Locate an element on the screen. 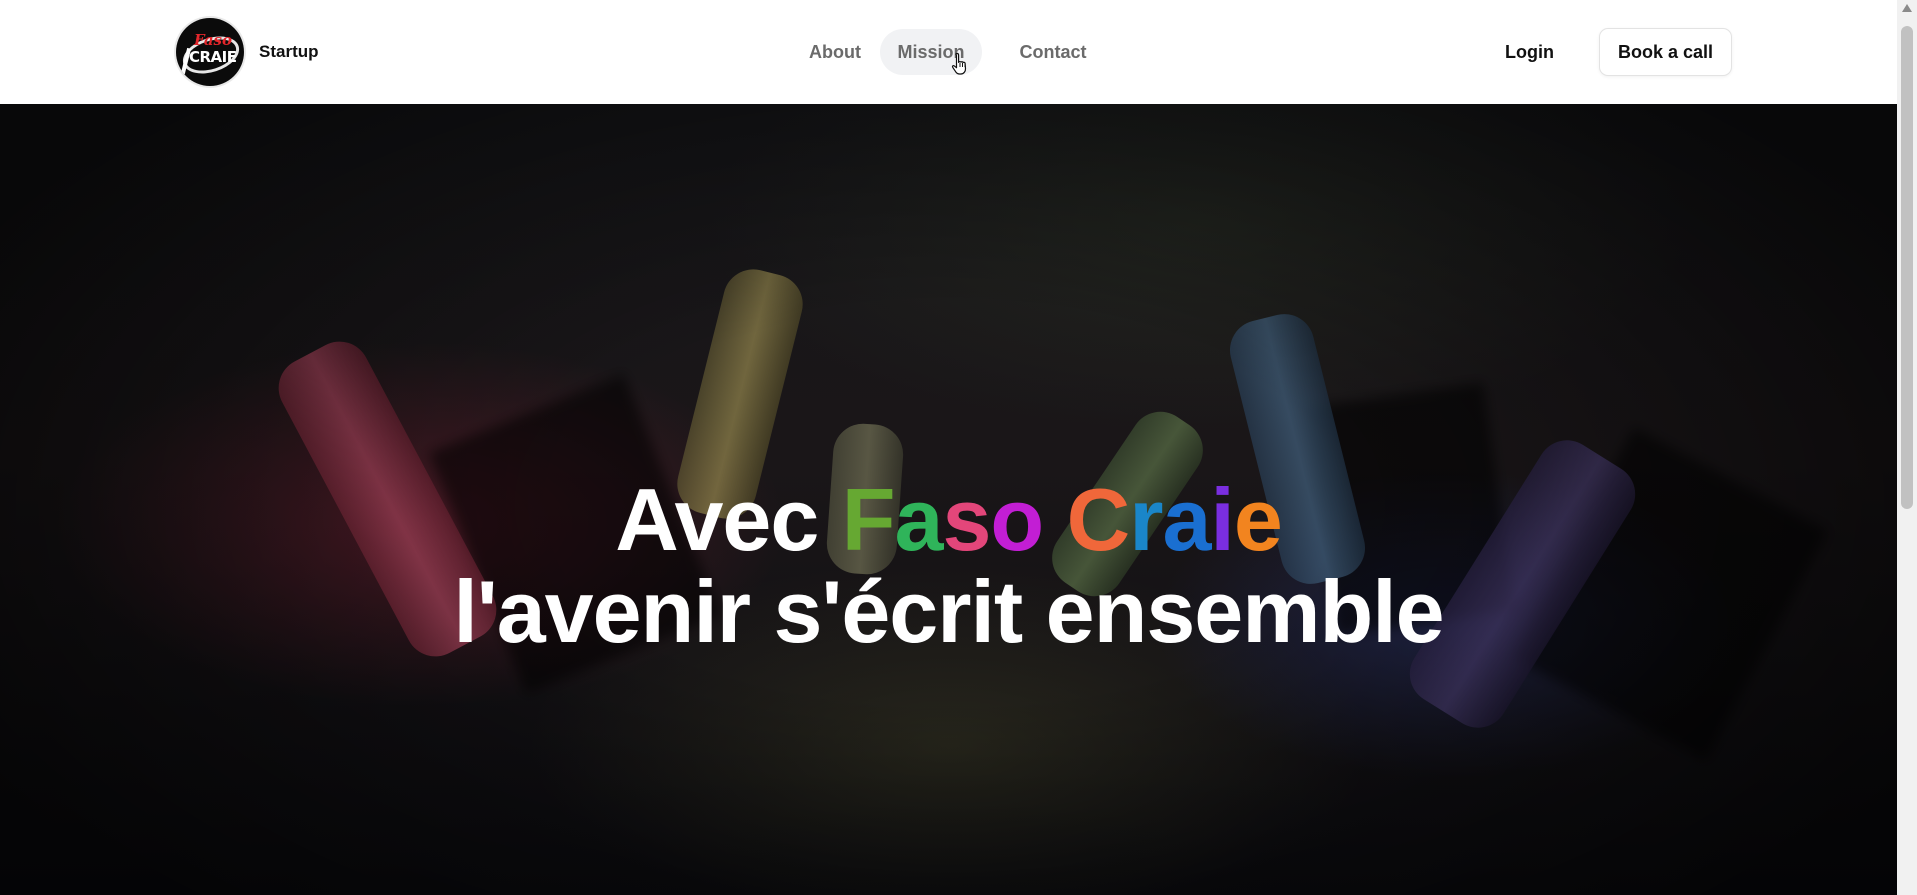 The width and height of the screenshot is (1917, 895). hero-brand-letter: e is located at coordinates (1258, 519).